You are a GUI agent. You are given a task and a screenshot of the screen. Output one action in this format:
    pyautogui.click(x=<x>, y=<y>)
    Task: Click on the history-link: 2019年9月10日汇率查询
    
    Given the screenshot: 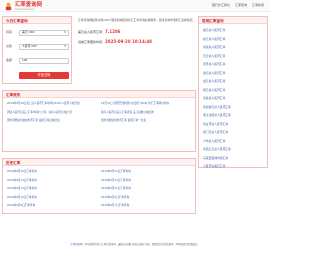 What is the action you would take?
    pyautogui.click(x=52, y=198)
    